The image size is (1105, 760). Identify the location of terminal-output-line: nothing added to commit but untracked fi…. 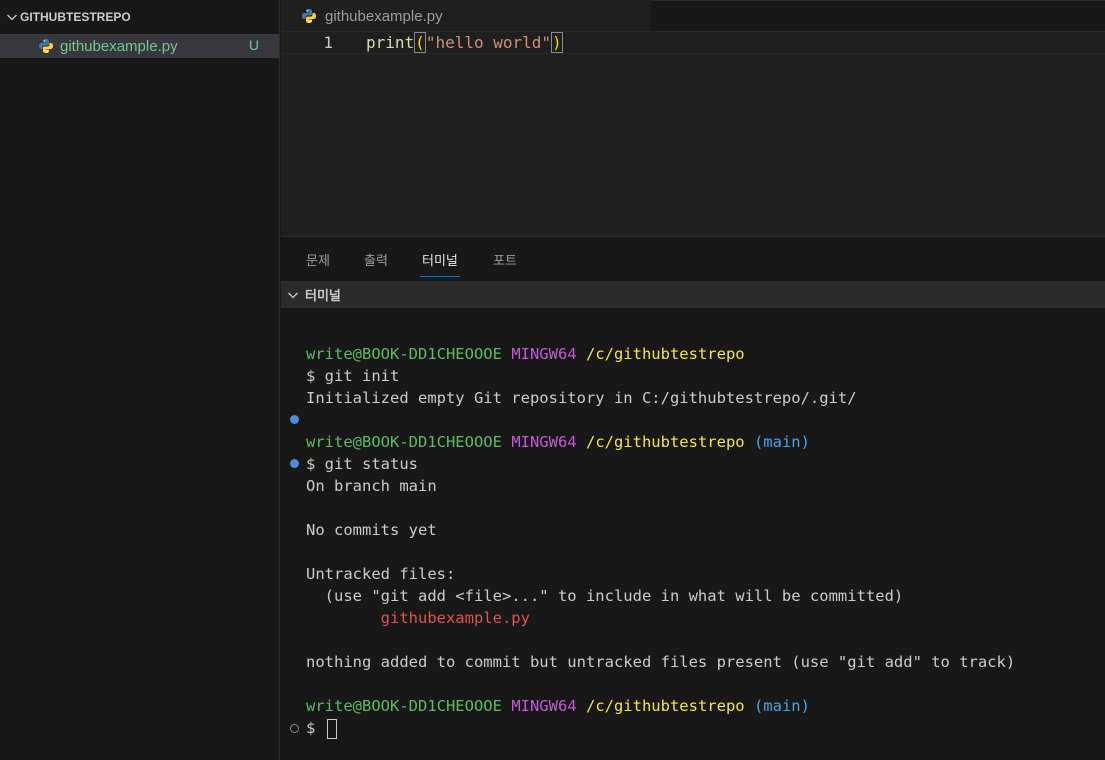
(661, 662).